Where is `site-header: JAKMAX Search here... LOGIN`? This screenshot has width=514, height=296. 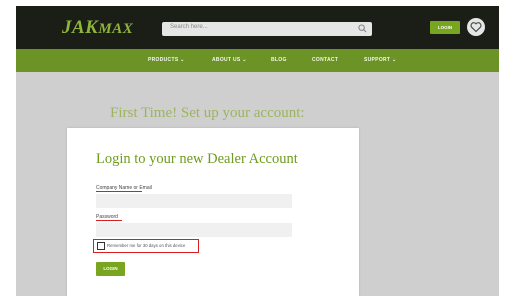
site-header: JAKMAX Search here... LOGIN is located at coordinates (257, 27).